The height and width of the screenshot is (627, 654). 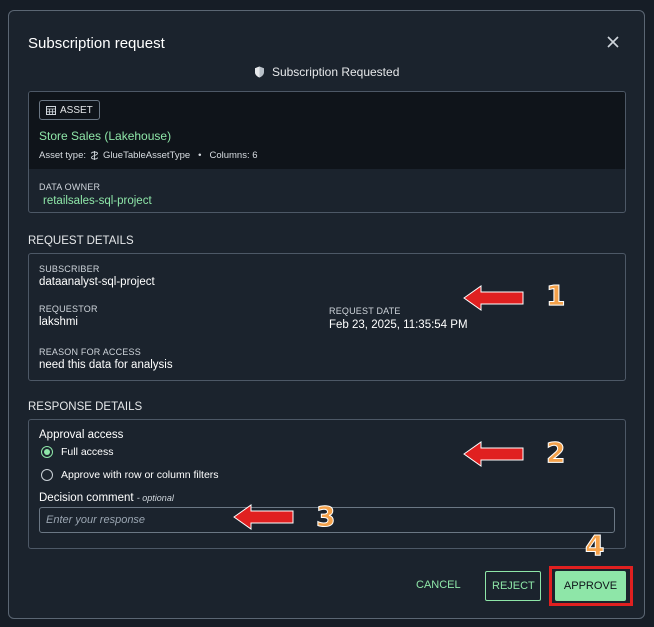 What do you see at coordinates (86, 498) in the screenshot?
I see `decision-comment-text: Decision comment` at bounding box center [86, 498].